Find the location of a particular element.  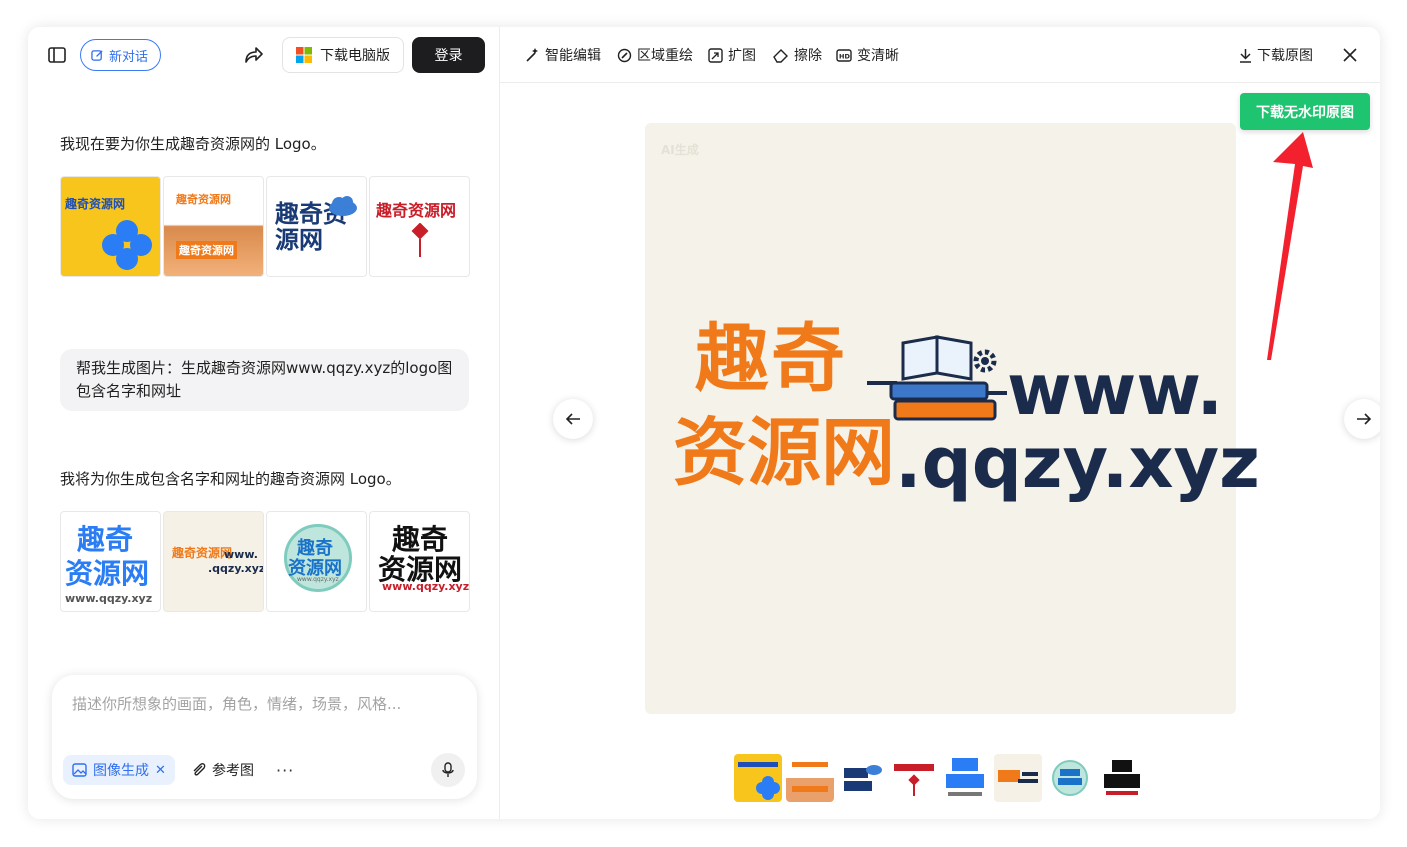

arrow-right-icon is located at coordinates (1364, 419).